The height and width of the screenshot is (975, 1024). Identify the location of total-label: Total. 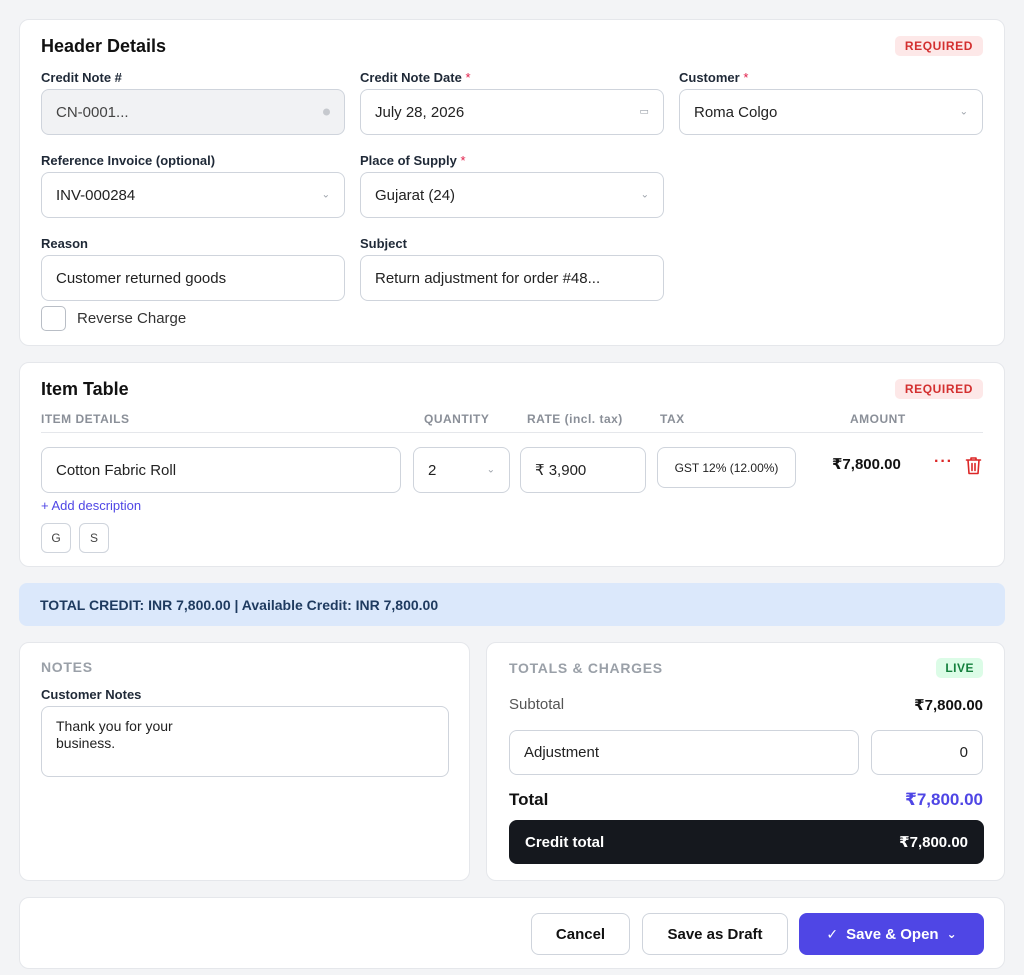
(529, 799).